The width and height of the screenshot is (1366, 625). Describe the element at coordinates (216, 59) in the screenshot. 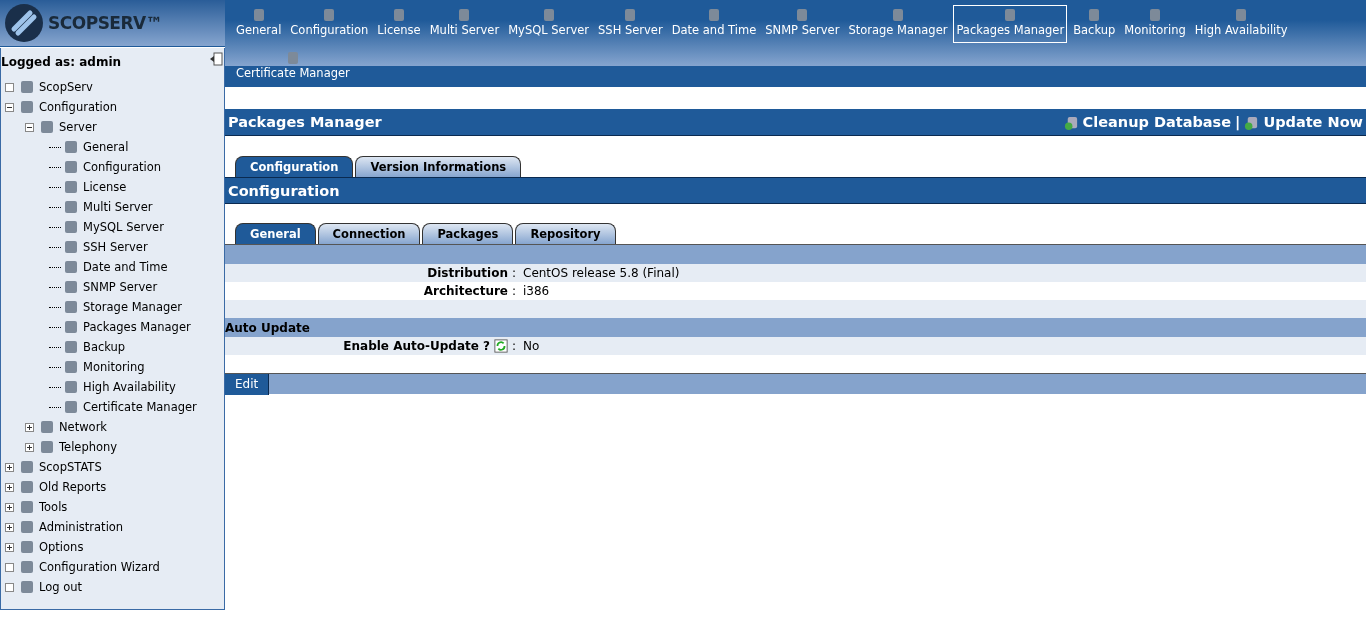

I see `collapse-icon` at that location.